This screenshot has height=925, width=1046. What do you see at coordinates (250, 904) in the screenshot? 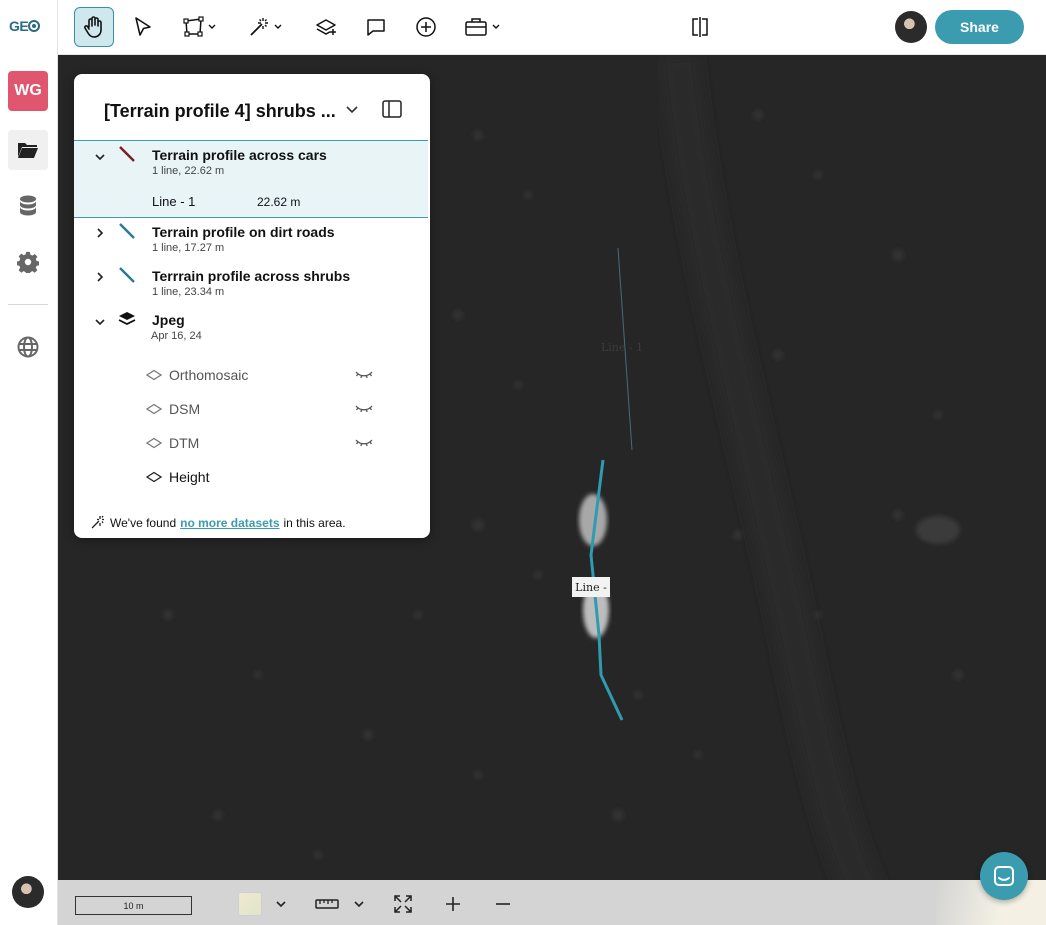
I see `basemap-thumbnail` at bounding box center [250, 904].